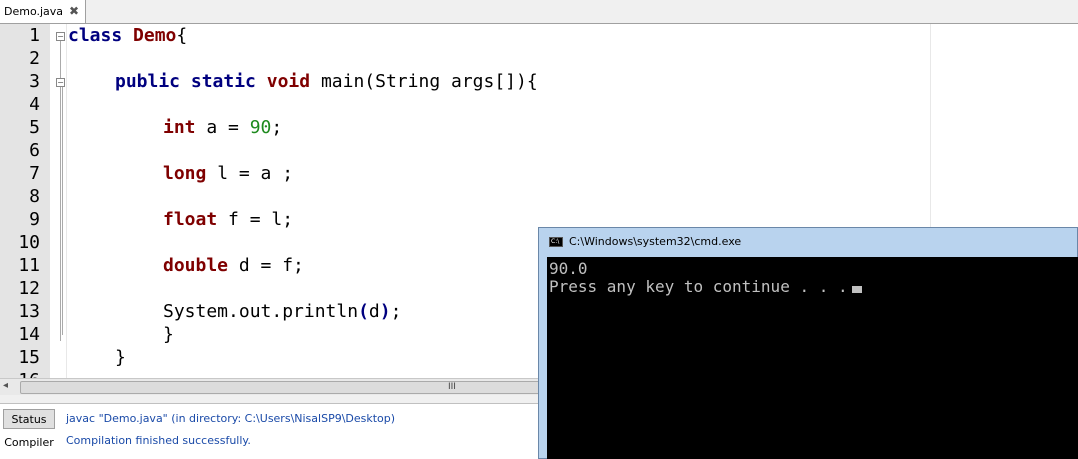 The width and height of the screenshot is (1078, 459). I want to click on cmd-title-bar: C:\ C:\Windows\system32\cmd.exe, so click(808, 241).